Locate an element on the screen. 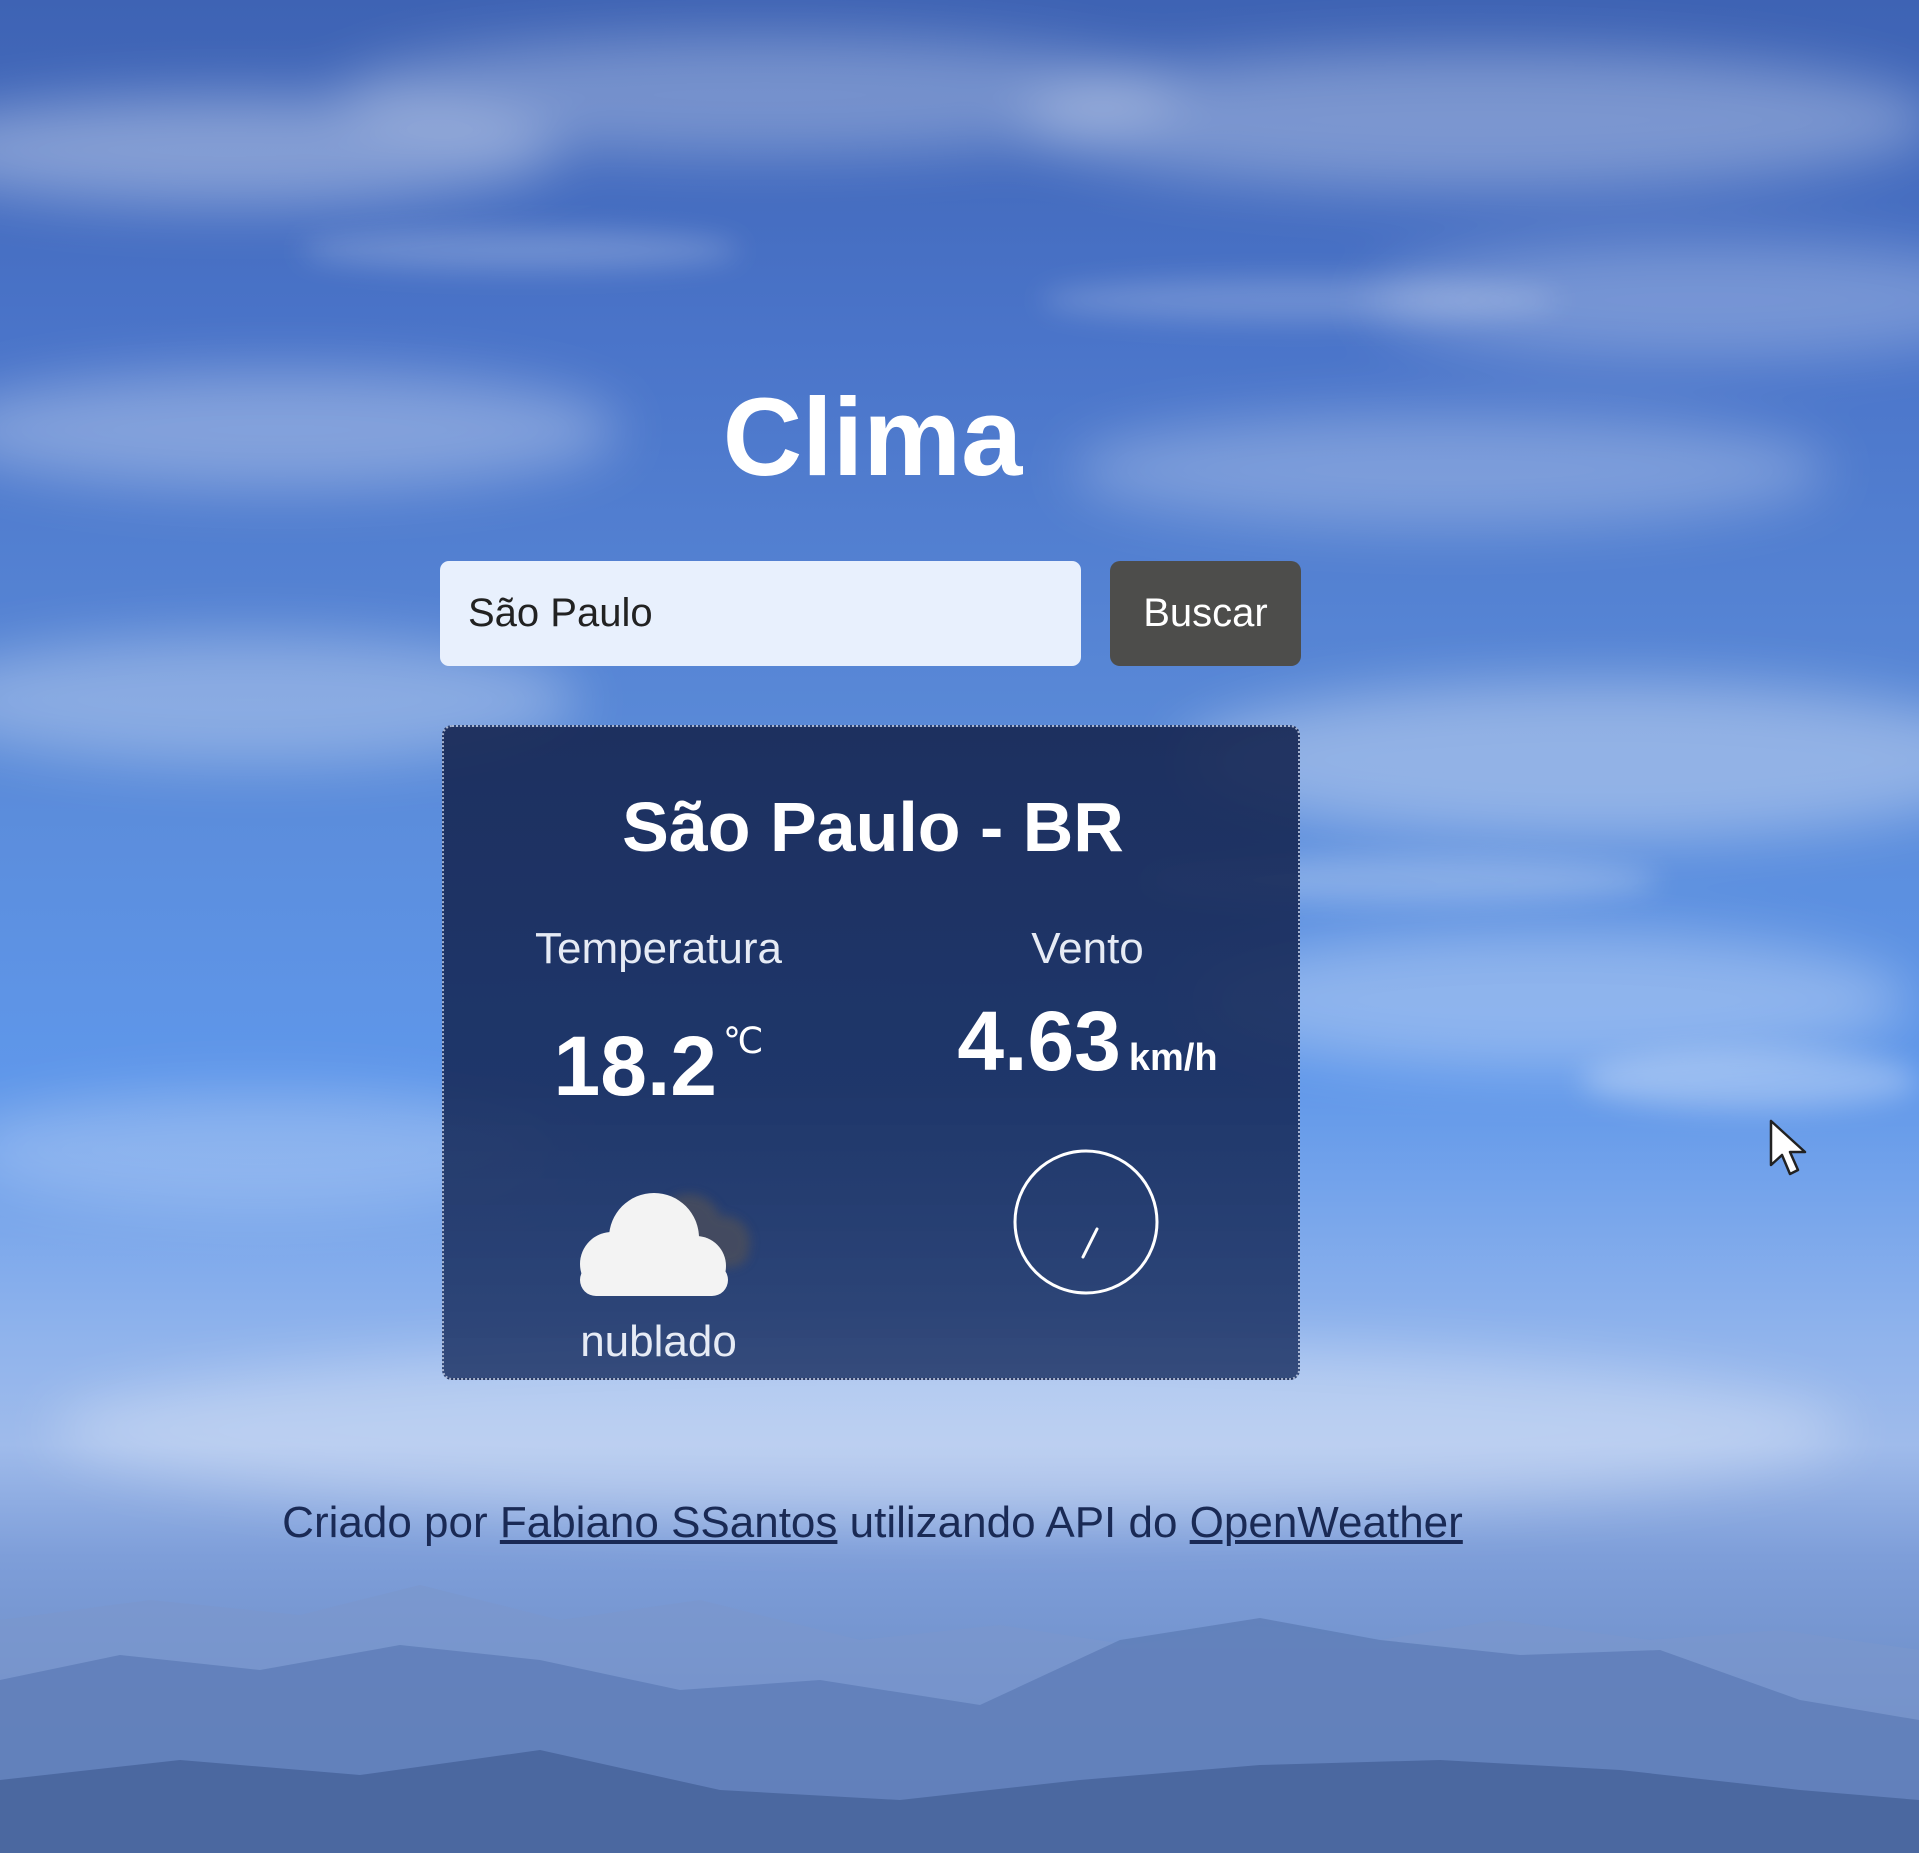 The height and width of the screenshot is (1853, 1919). wind-section: Vento 4.63 km/h is located at coordinates (1085, 1012).